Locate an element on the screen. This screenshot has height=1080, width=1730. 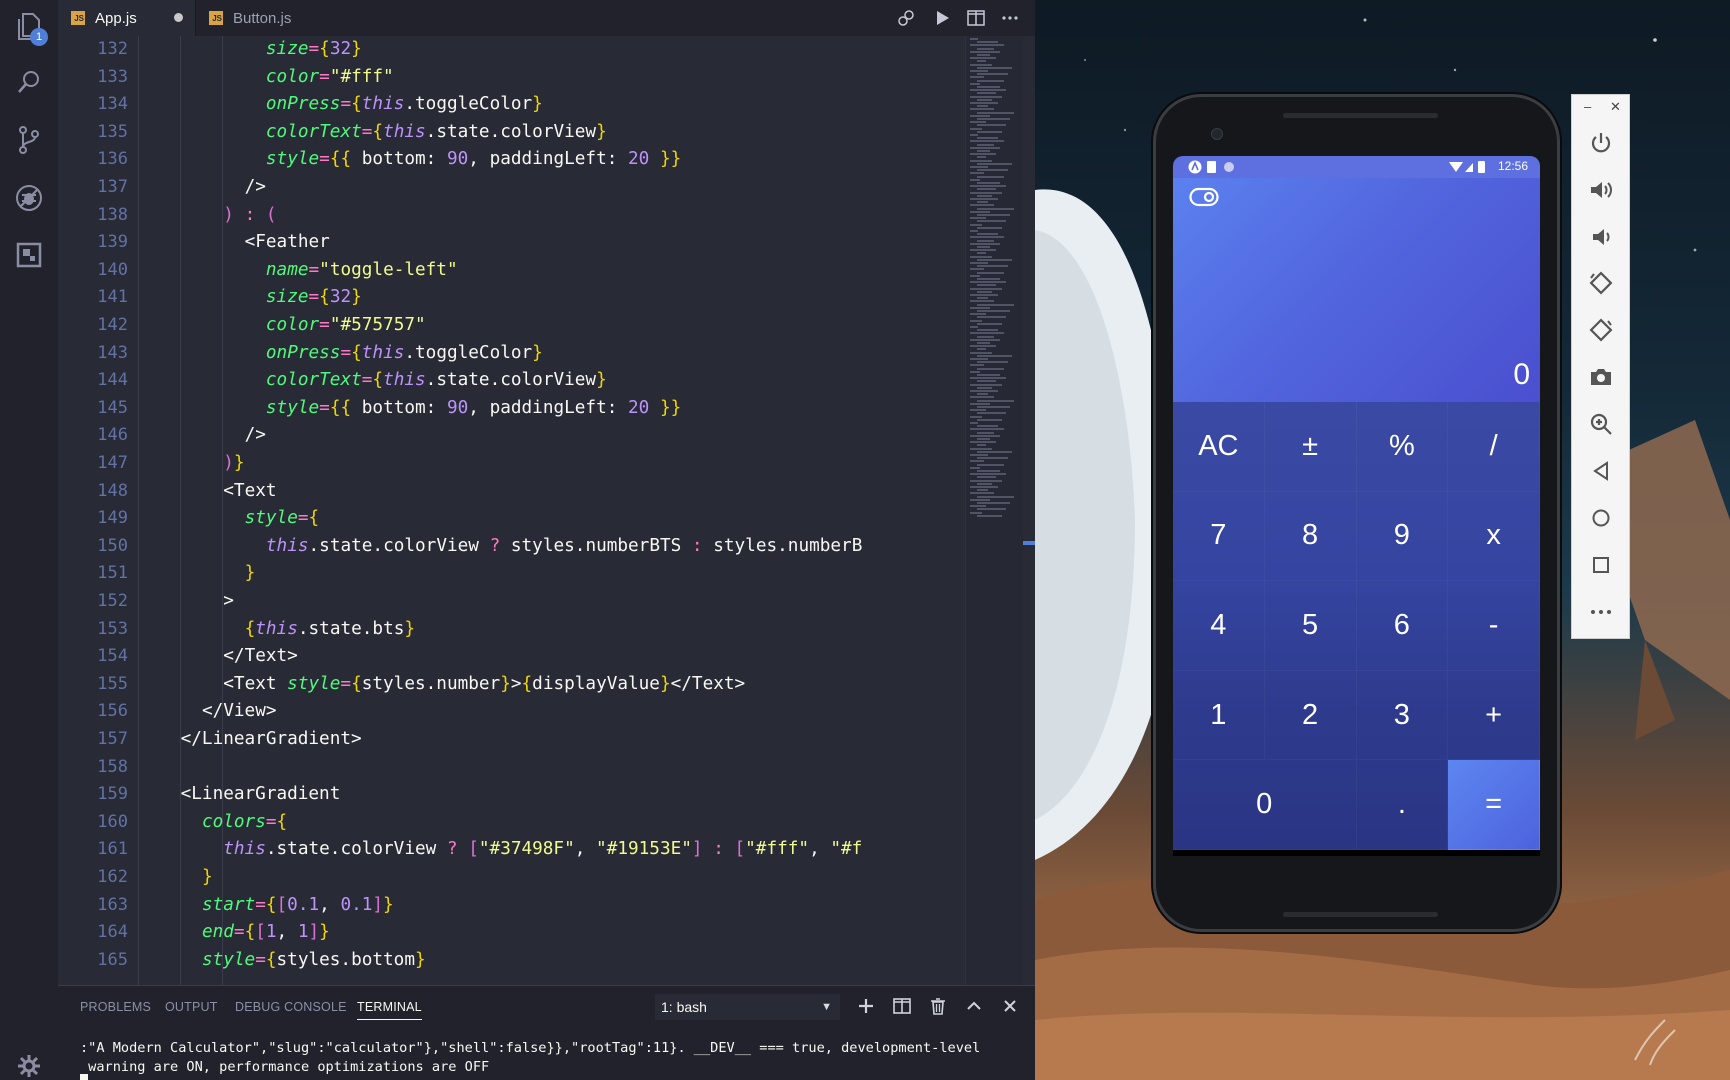
code-token: number is located at coordinates (468, 683).